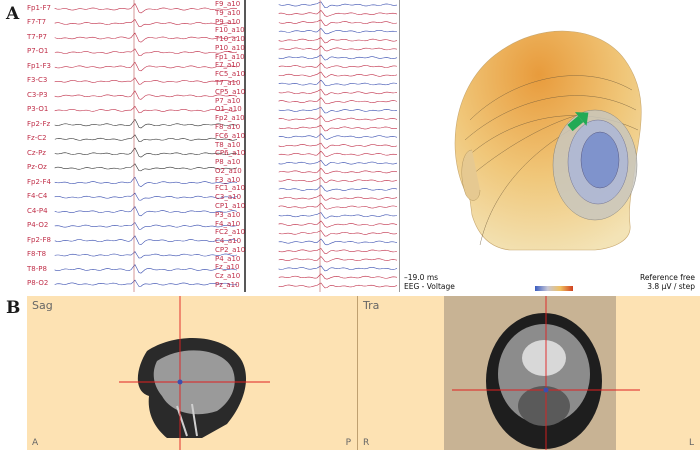 The width and height of the screenshot is (700, 450). Describe the element at coordinates (228, 179) in the screenshot. I see `channel-label-right-20: F3_a10` at that location.